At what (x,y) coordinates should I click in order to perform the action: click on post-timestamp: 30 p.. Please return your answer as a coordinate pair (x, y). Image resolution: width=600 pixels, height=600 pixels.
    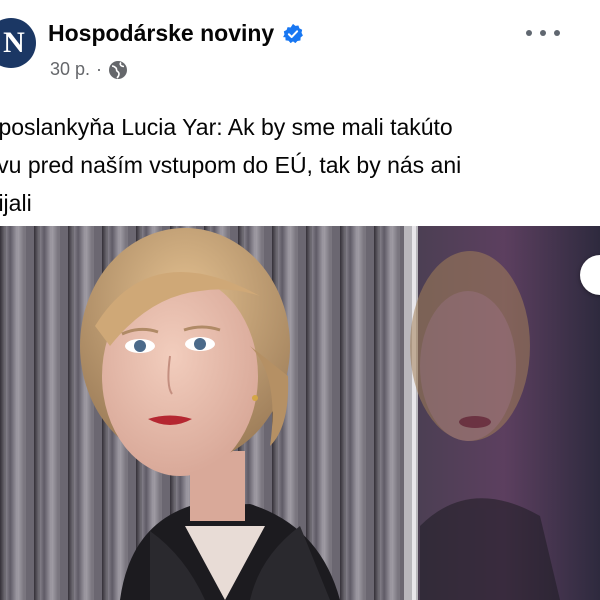
    Looking at the image, I should click on (70, 69).